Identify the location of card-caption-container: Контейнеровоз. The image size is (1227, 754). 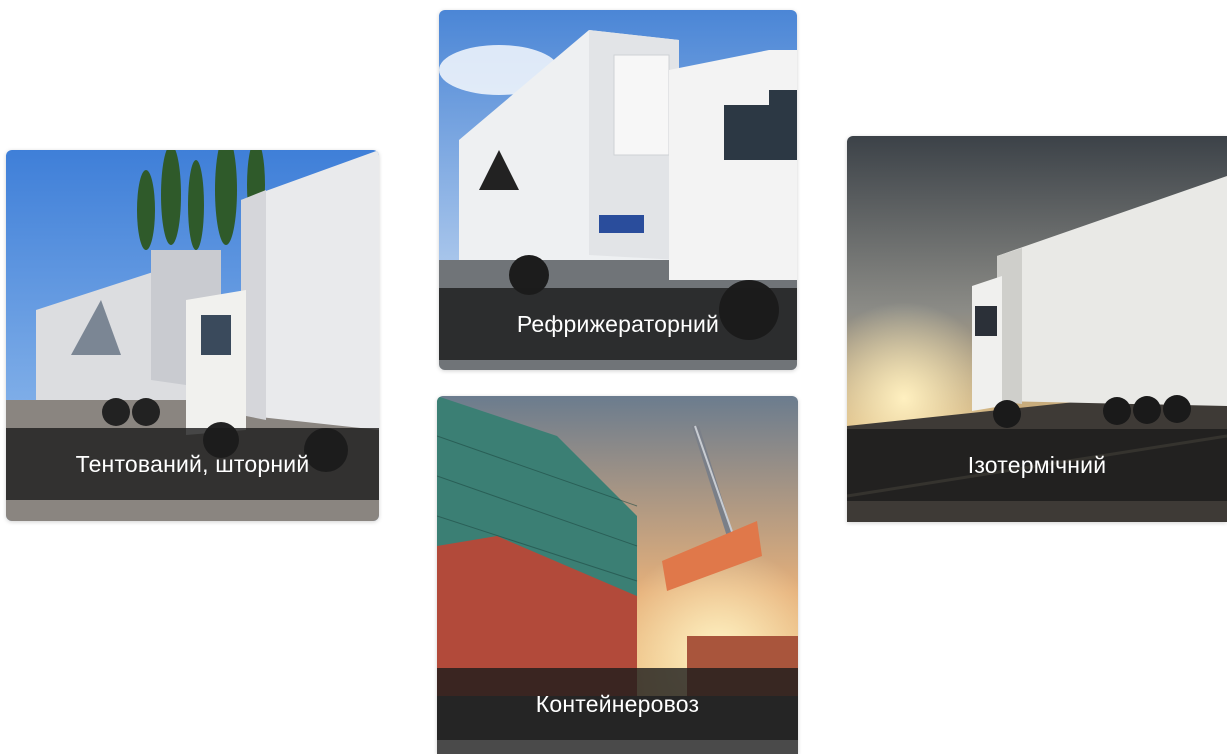
(617, 704).